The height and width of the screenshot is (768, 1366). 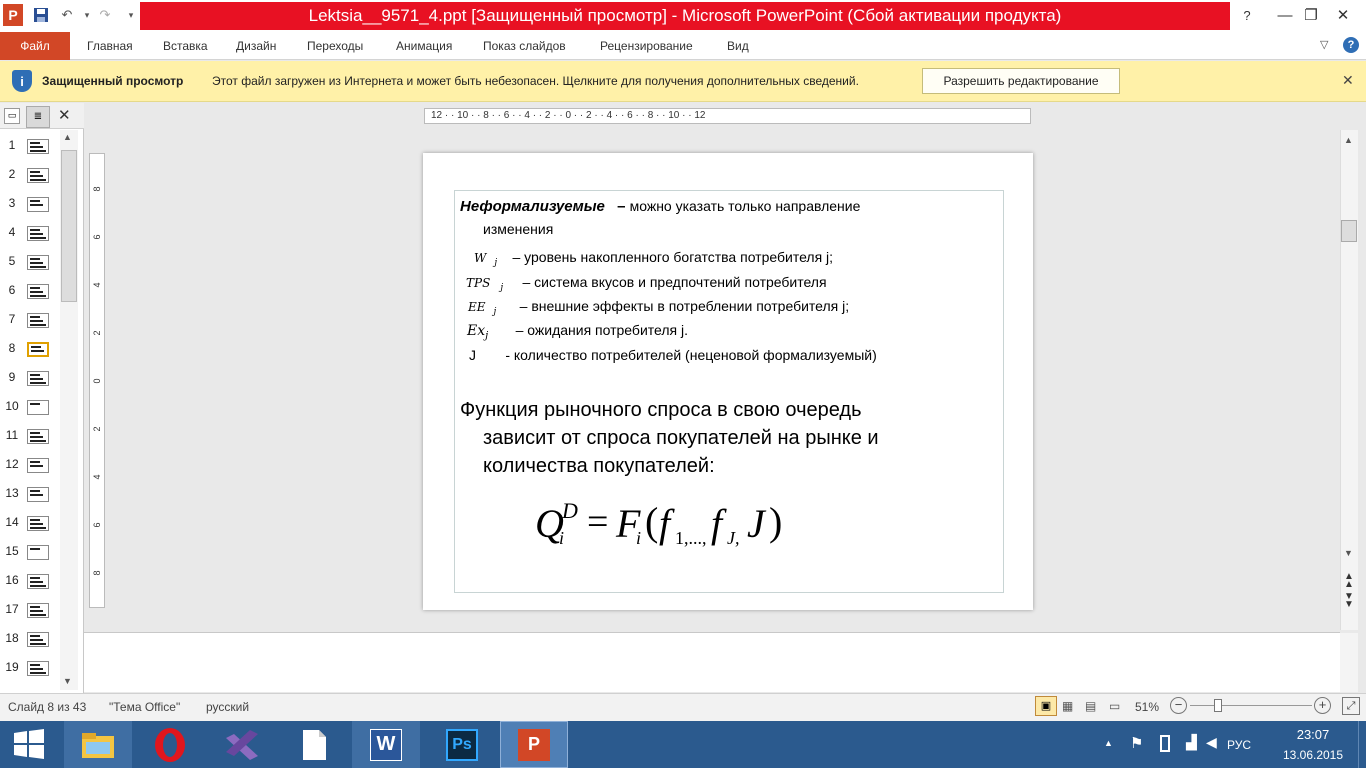 I want to click on close-bar-icon: ✕, so click(x=1348, y=80).